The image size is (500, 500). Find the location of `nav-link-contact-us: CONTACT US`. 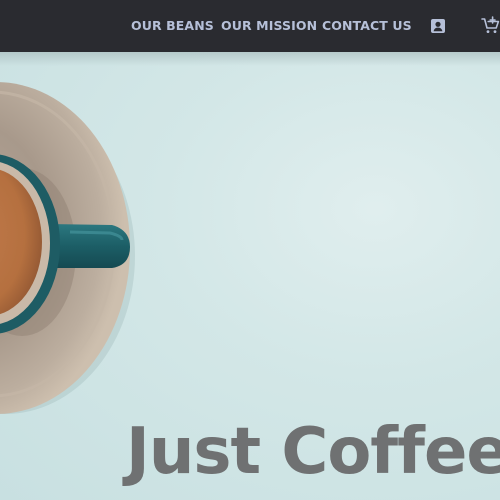

nav-link-contact-us: CONTACT US is located at coordinates (367, 26).